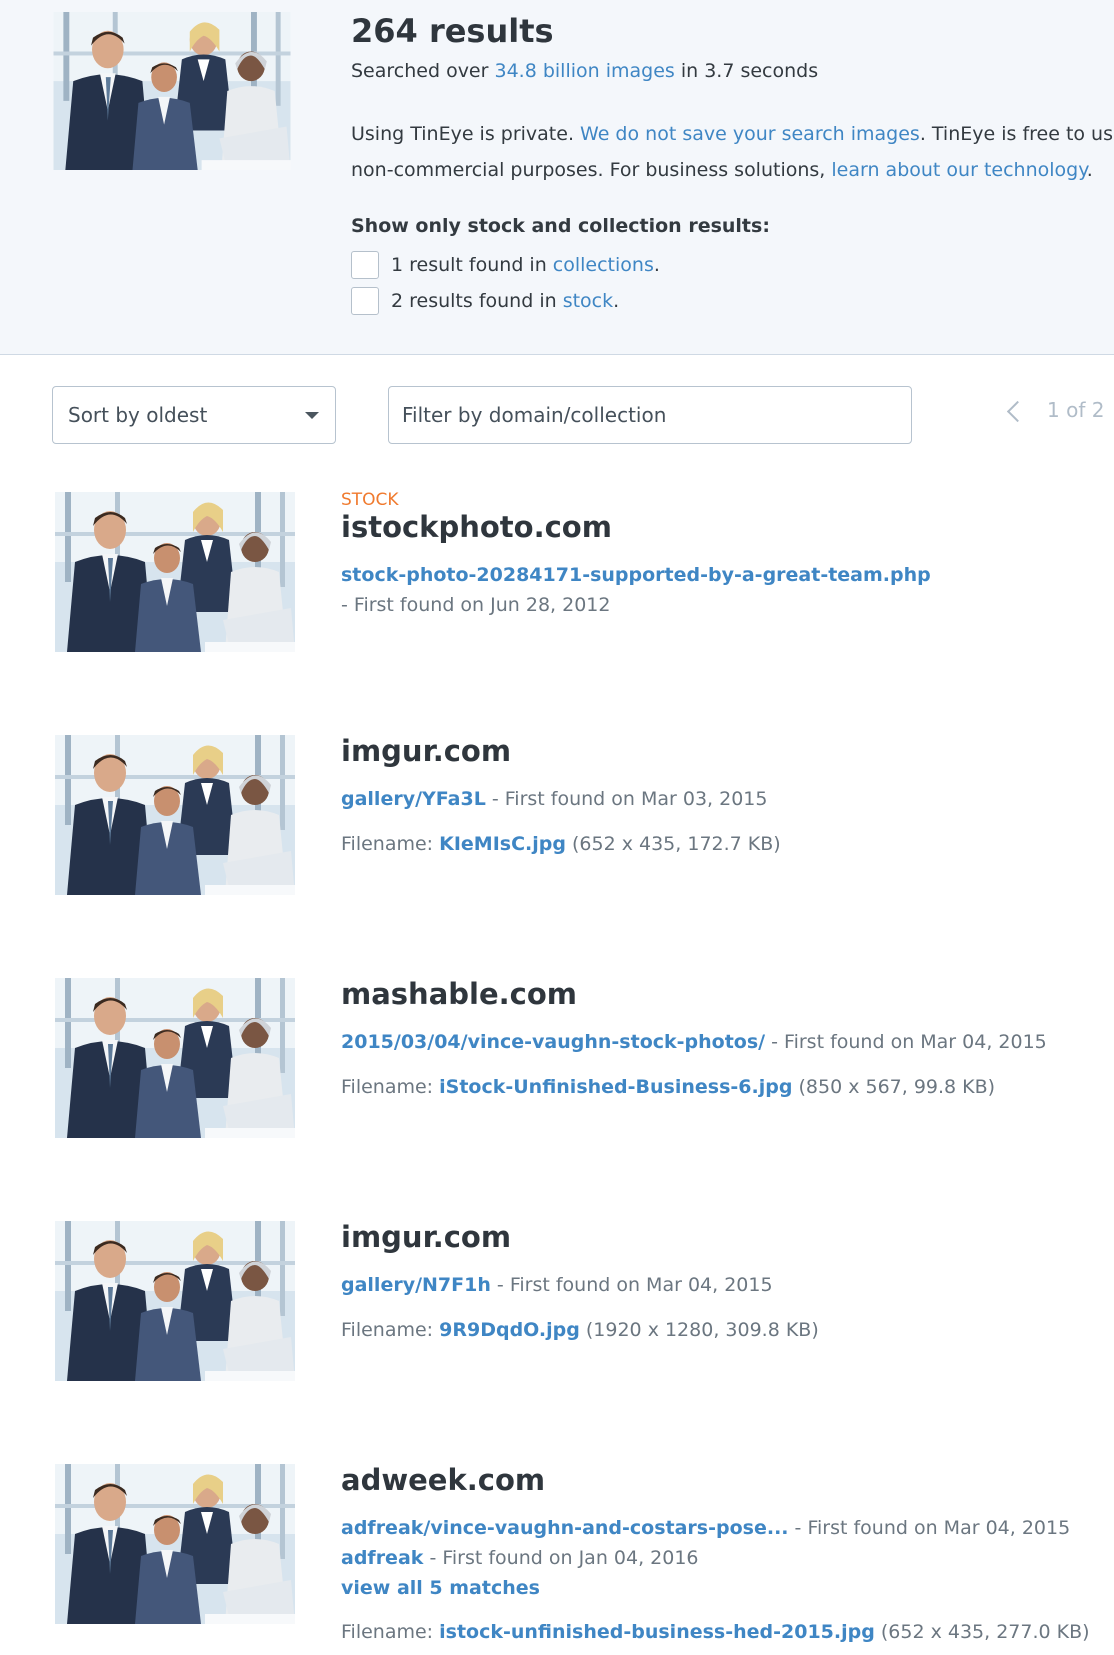  I want to click on query-image, so click(172, 91).